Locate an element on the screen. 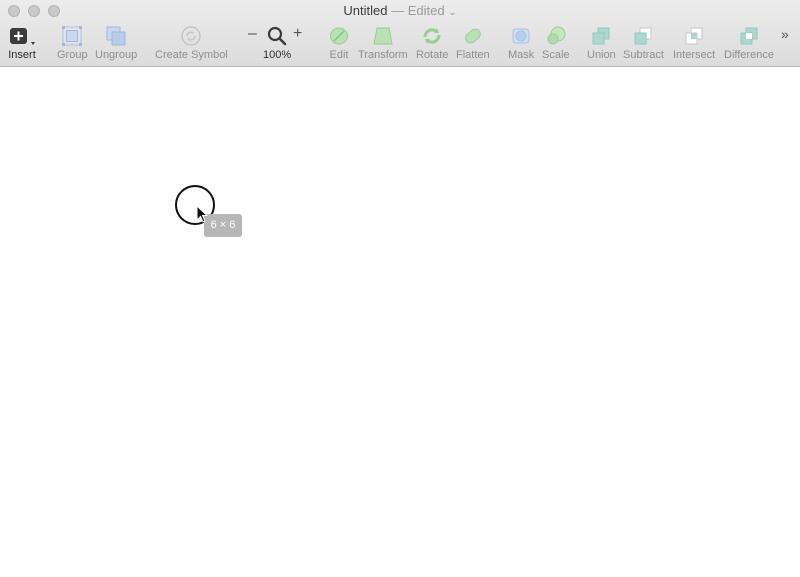  intersect-button: Intersect is located at coordinates (694, 42).